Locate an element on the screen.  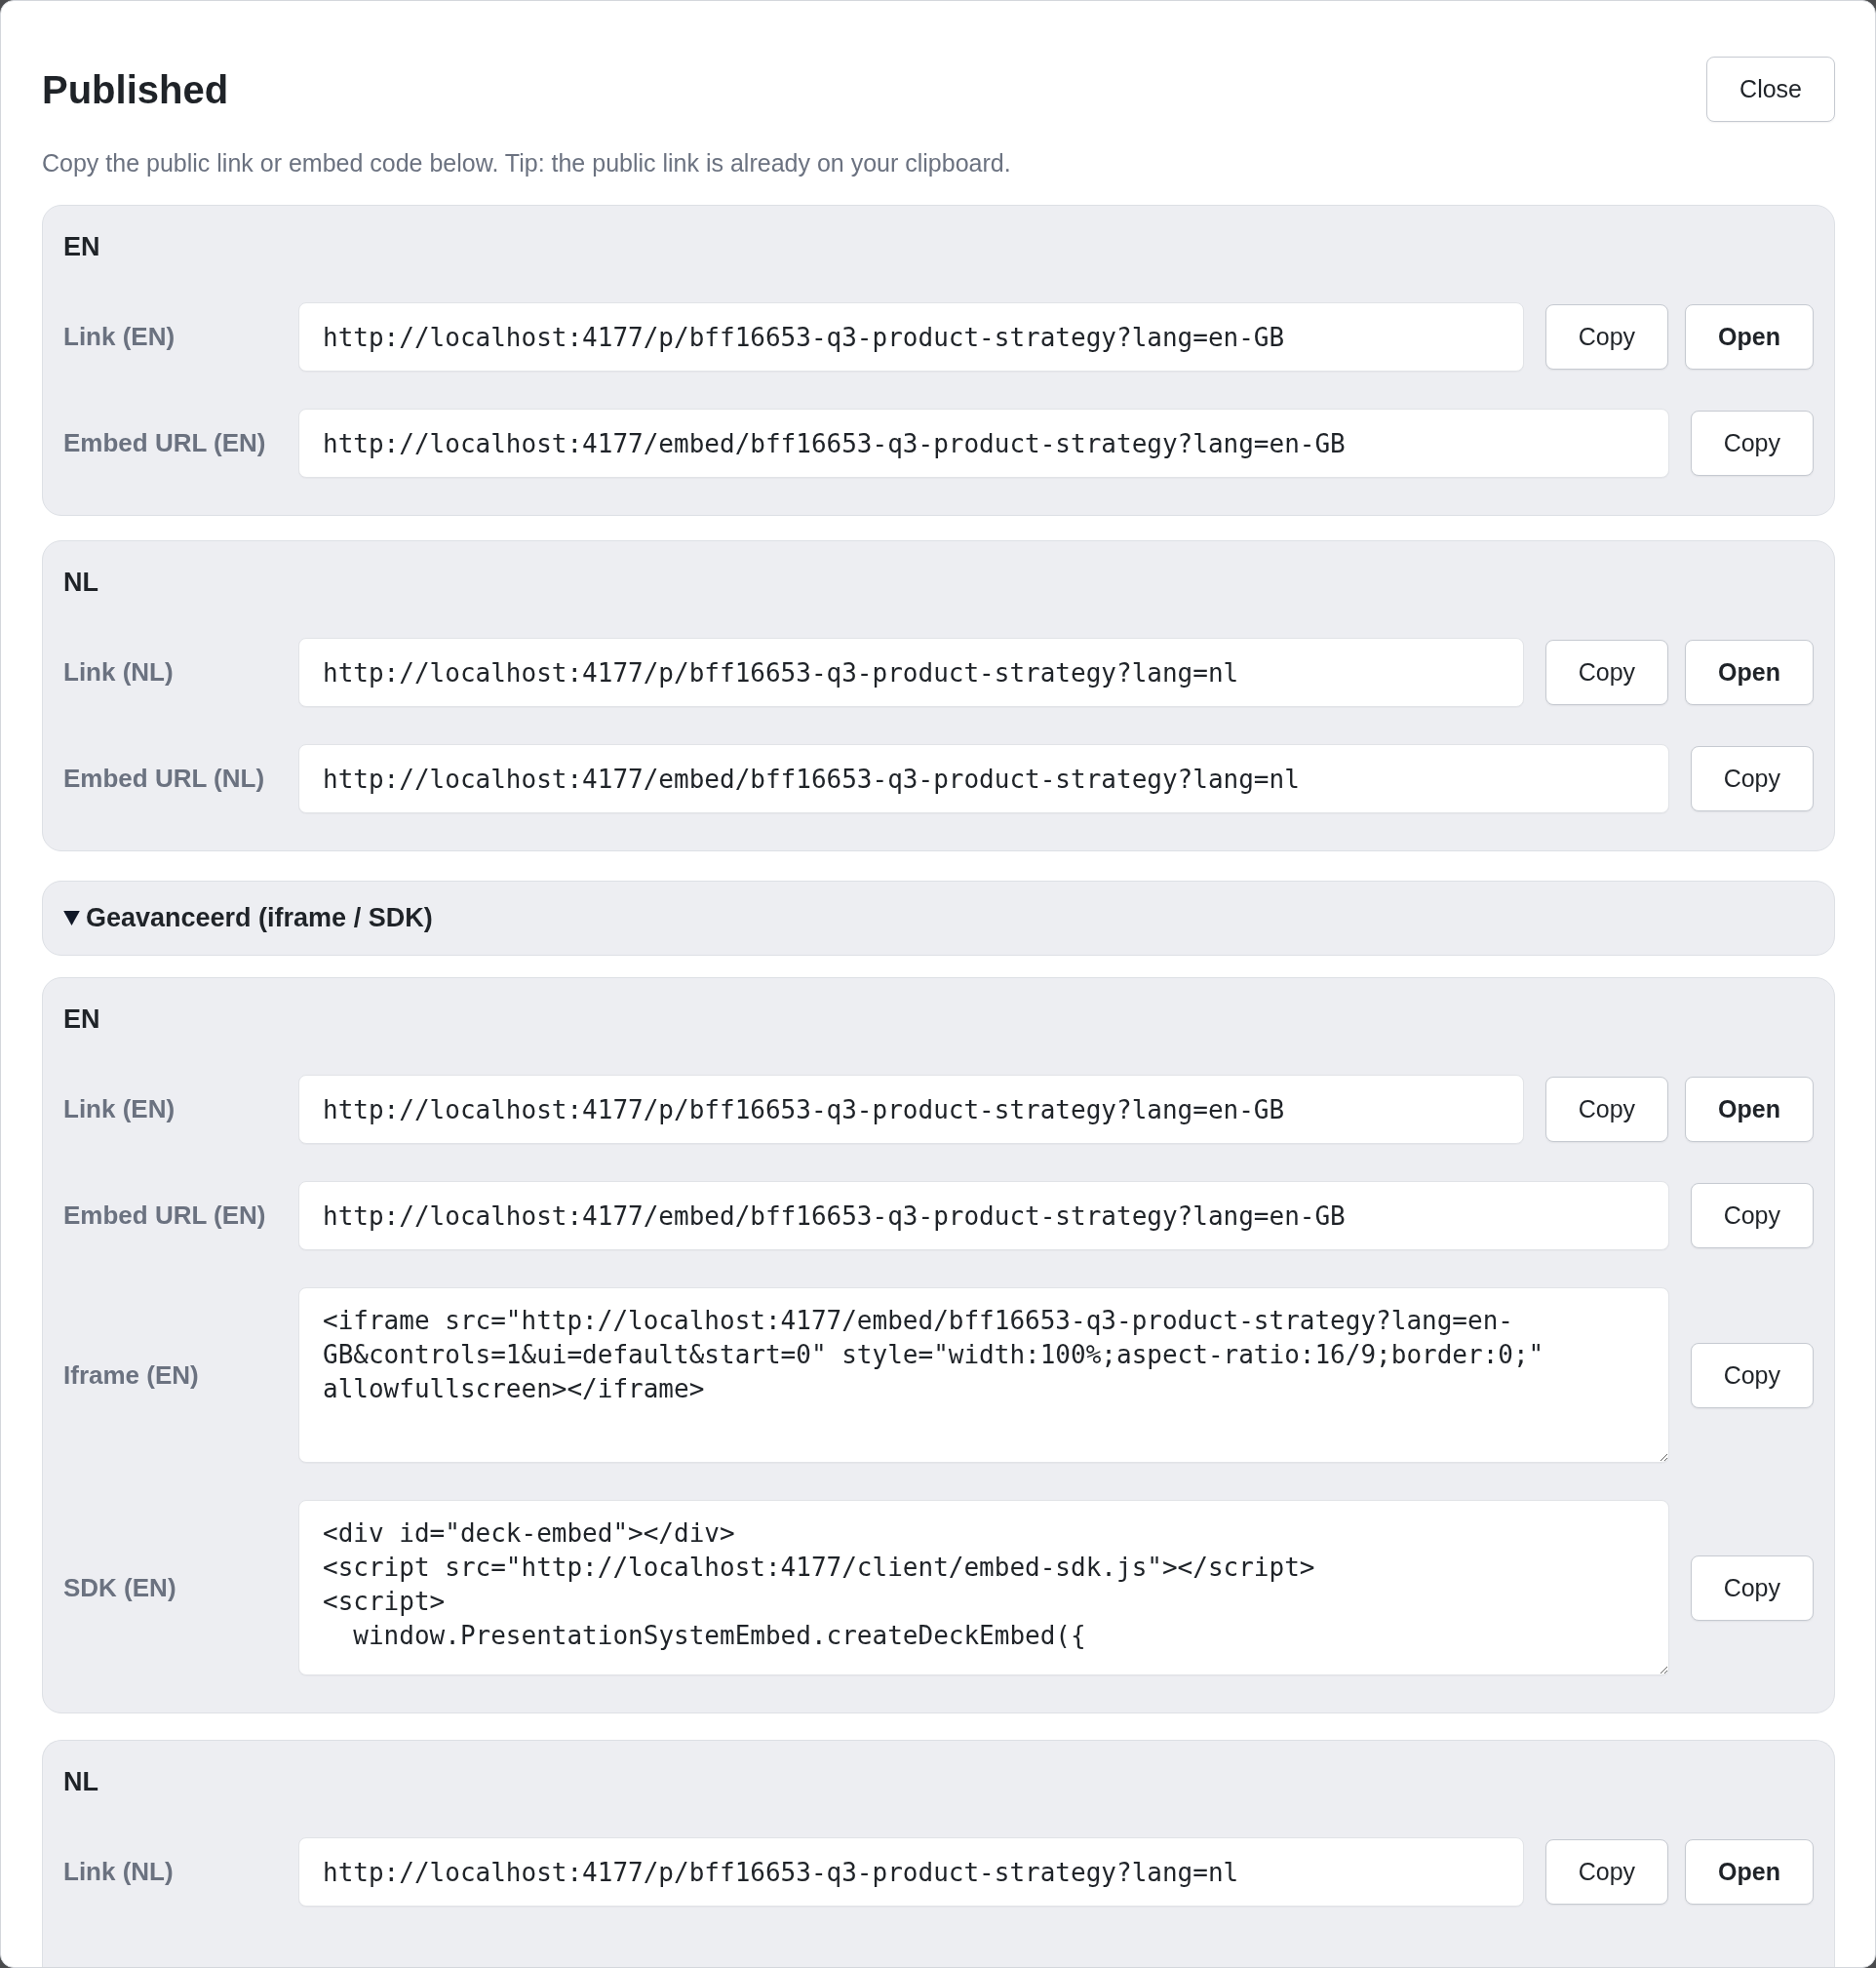
close-button: Close is located at coordinates (1770, 89).